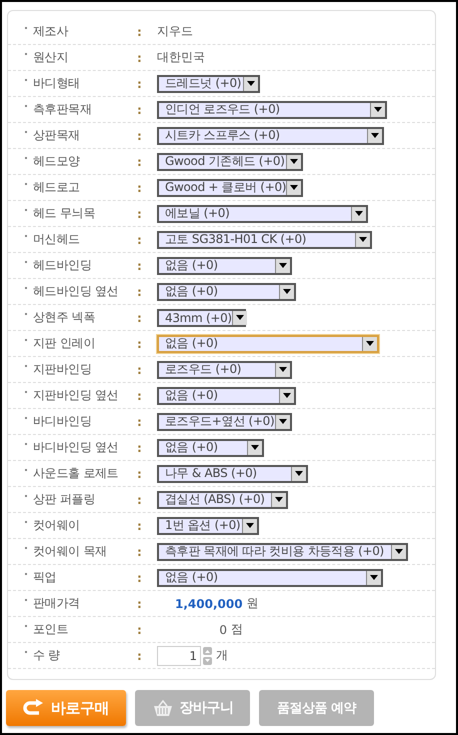  What do you see at coordinates (51, 629) in the screenshot?
I see `field-label: 포인트` at bounding box center [51, 629].